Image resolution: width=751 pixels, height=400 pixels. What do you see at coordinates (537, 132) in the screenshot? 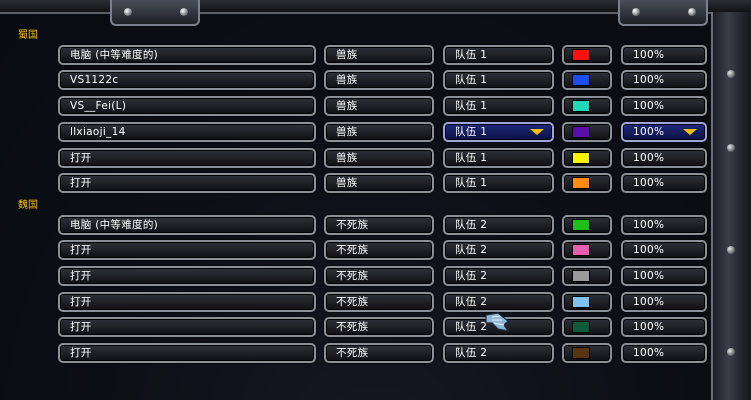
I see `chevron-down-icon` at bounding box center [537, 132].